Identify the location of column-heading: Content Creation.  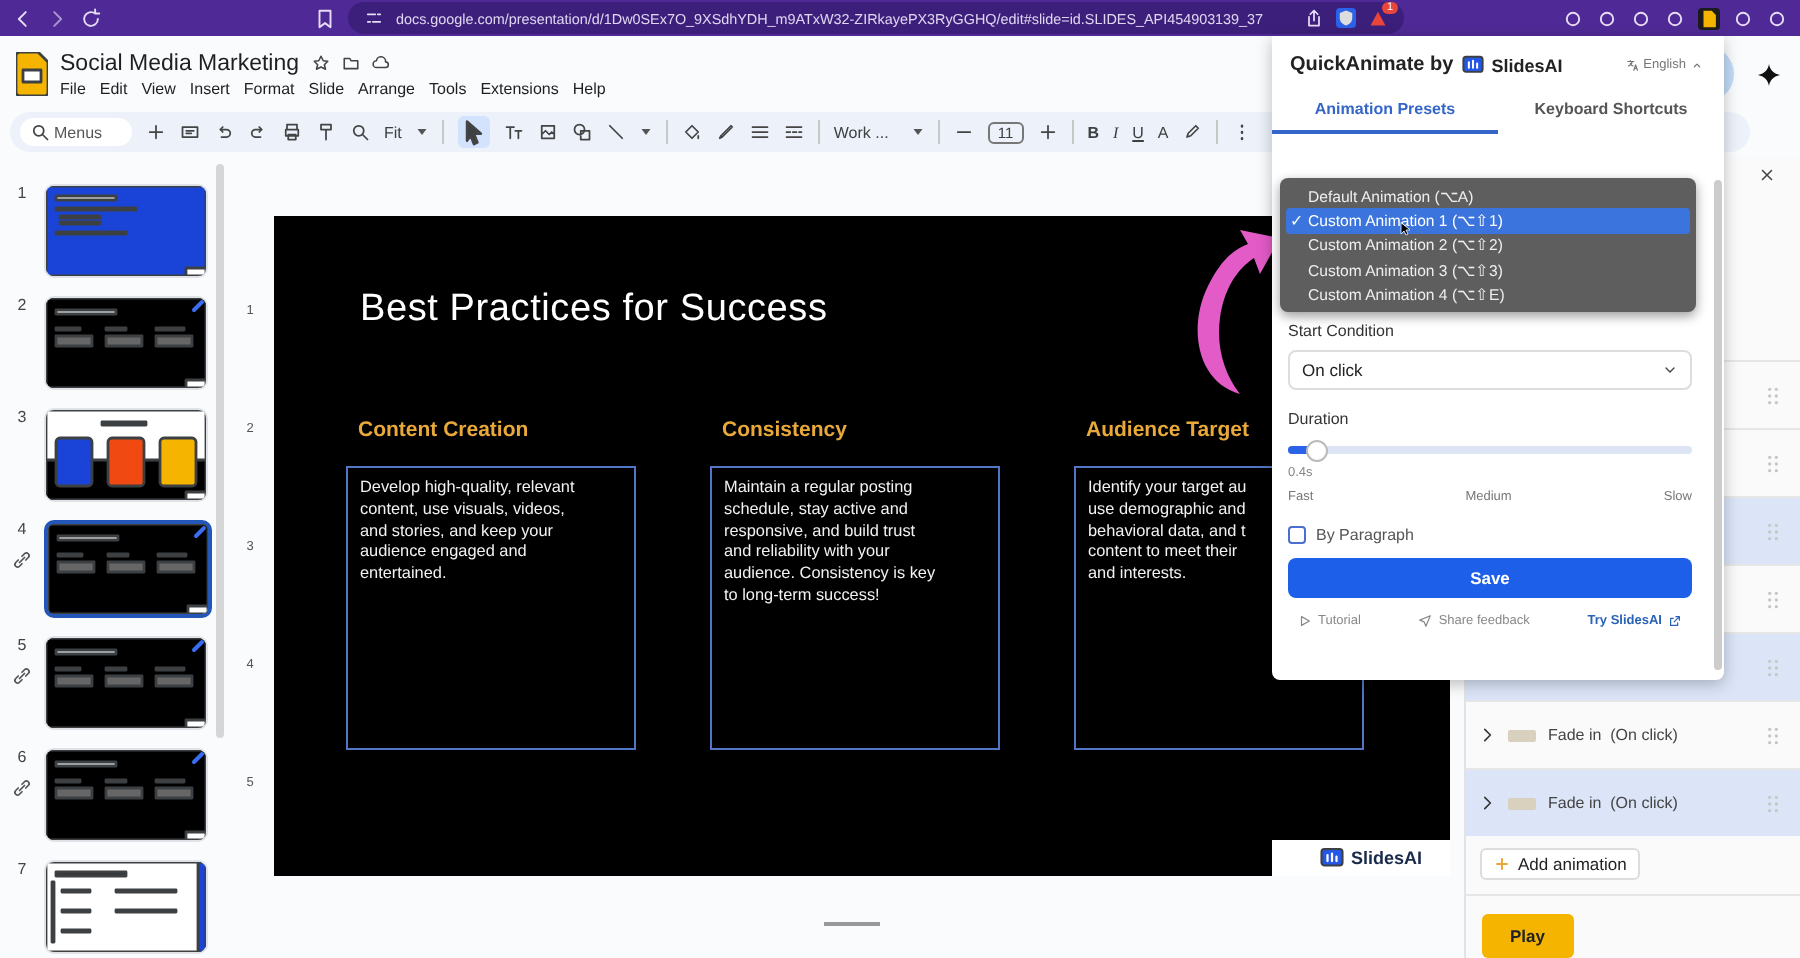
(443, 430).